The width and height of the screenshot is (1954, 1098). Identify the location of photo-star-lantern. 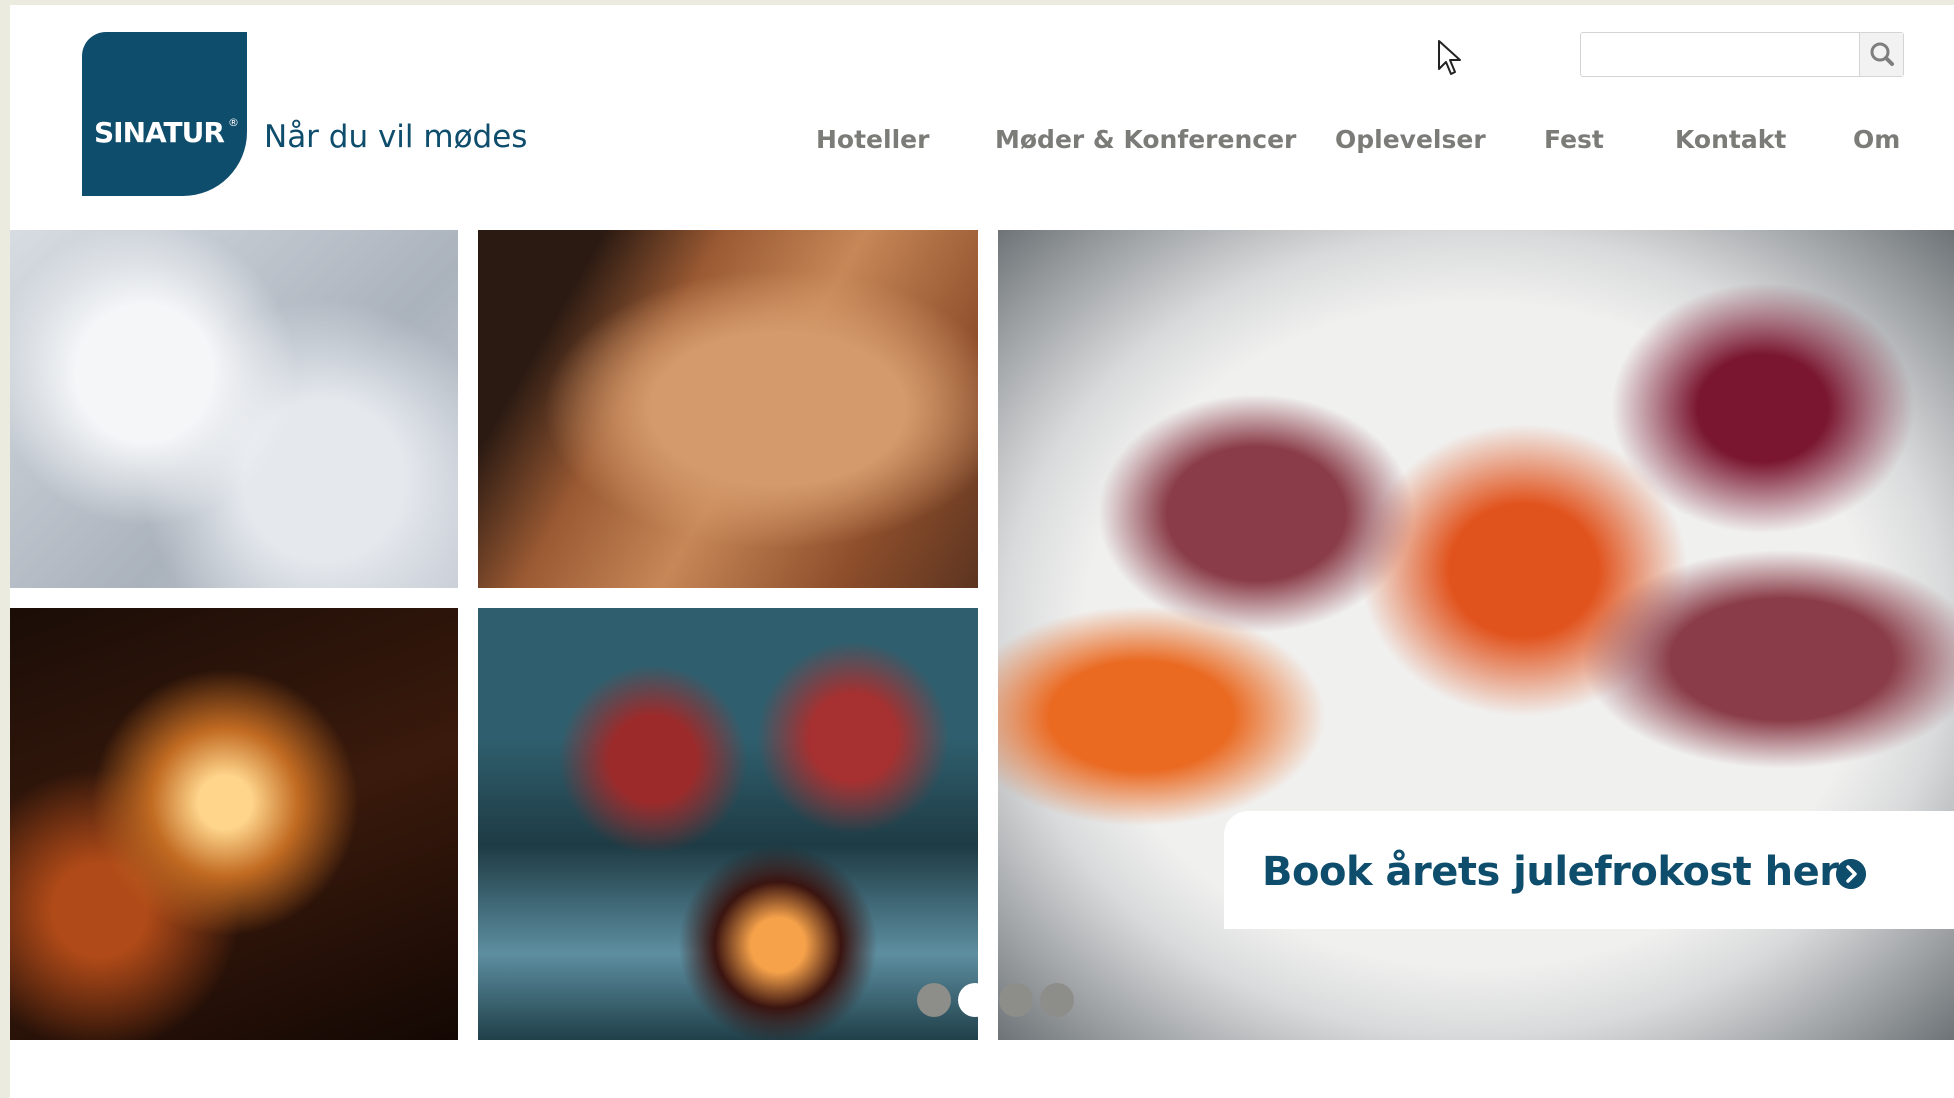
(234, 824).